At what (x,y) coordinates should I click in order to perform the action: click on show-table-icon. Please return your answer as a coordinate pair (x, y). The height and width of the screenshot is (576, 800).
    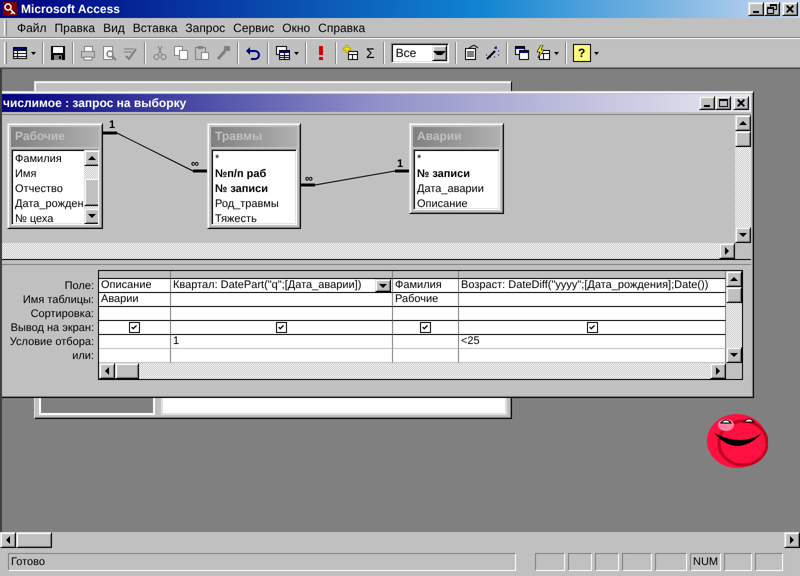
    Looking at the image, I should click on (351, 53).